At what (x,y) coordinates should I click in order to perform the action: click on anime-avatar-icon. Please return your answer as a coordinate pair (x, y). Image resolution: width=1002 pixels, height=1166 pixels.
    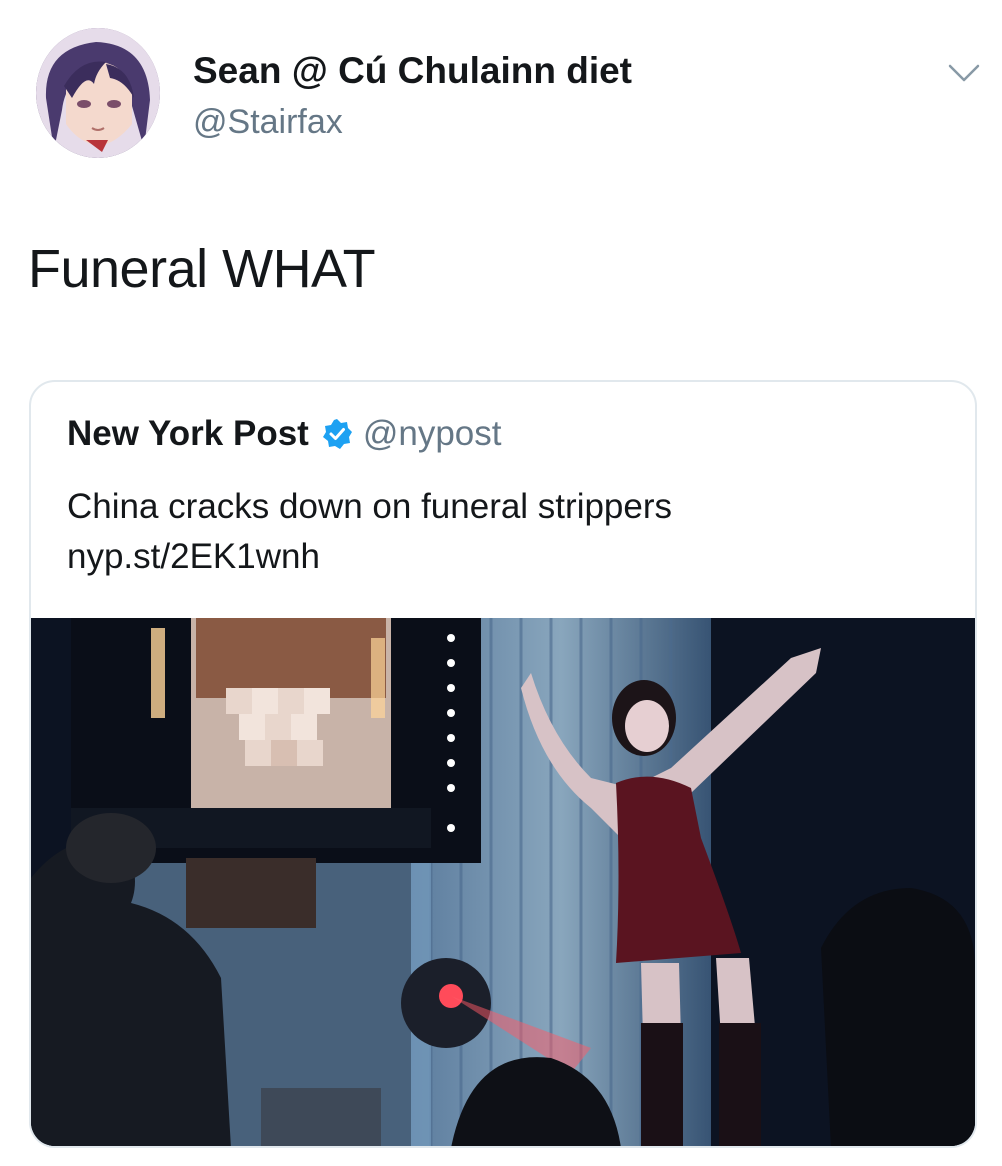
    Looking at the image, I should click on (98, 93).